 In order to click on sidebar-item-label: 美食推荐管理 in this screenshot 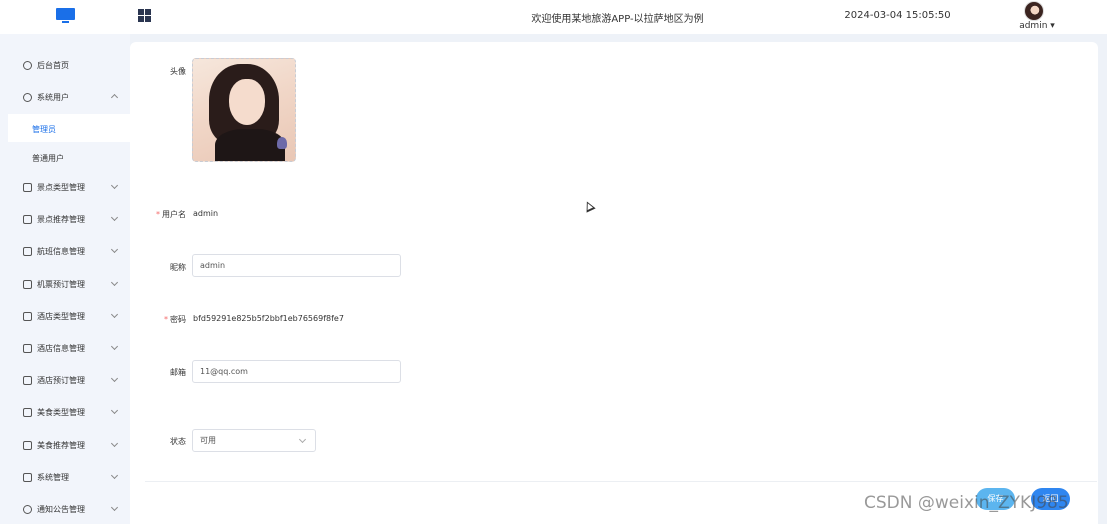, I will do `click(61, 445)`.